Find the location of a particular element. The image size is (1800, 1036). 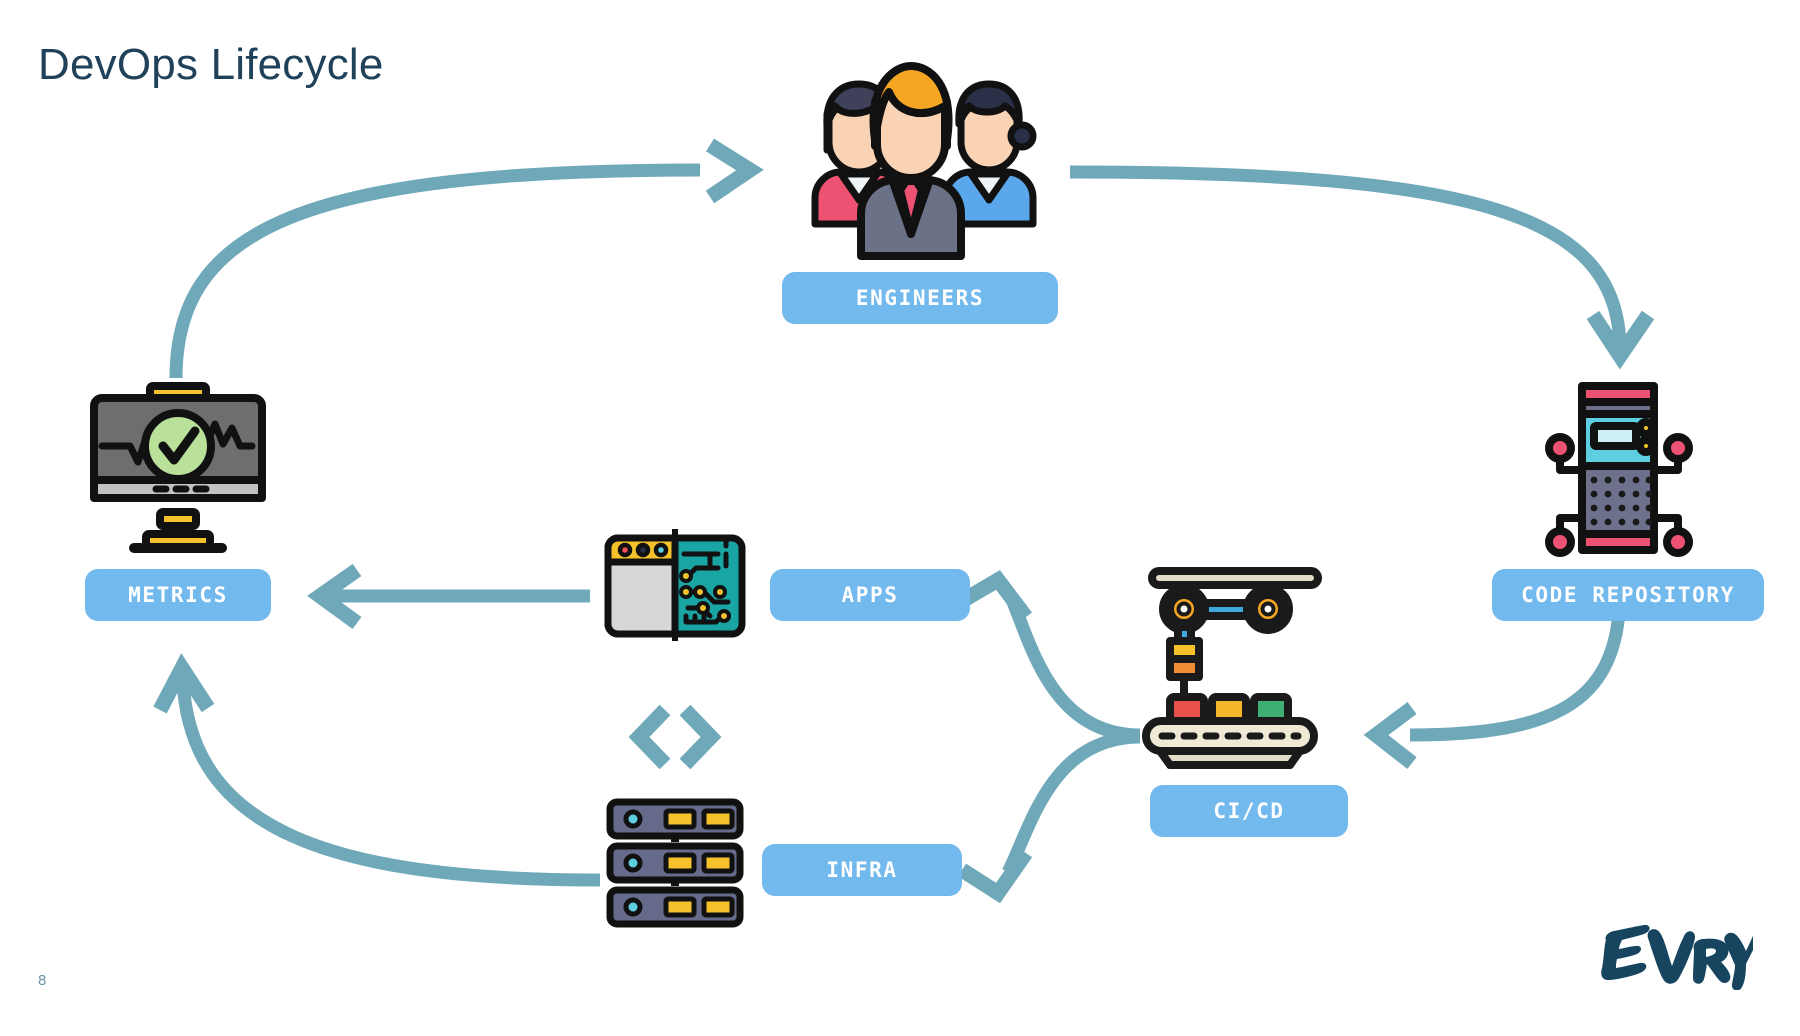

node-label-cicd: CI/CD is located at coordinates (1249, 811).